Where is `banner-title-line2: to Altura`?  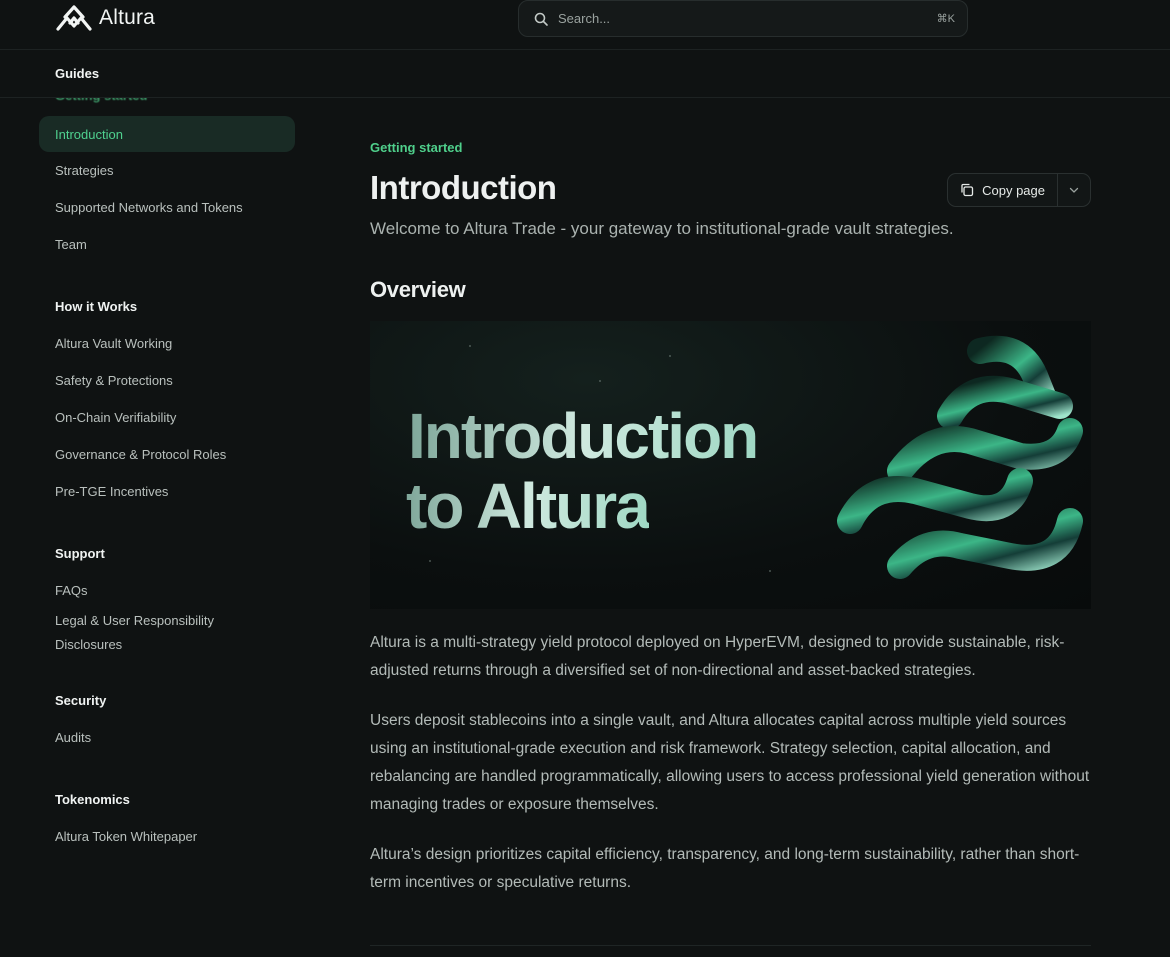
banner-title-line2: to Altura is located at coordinates (528, 506).